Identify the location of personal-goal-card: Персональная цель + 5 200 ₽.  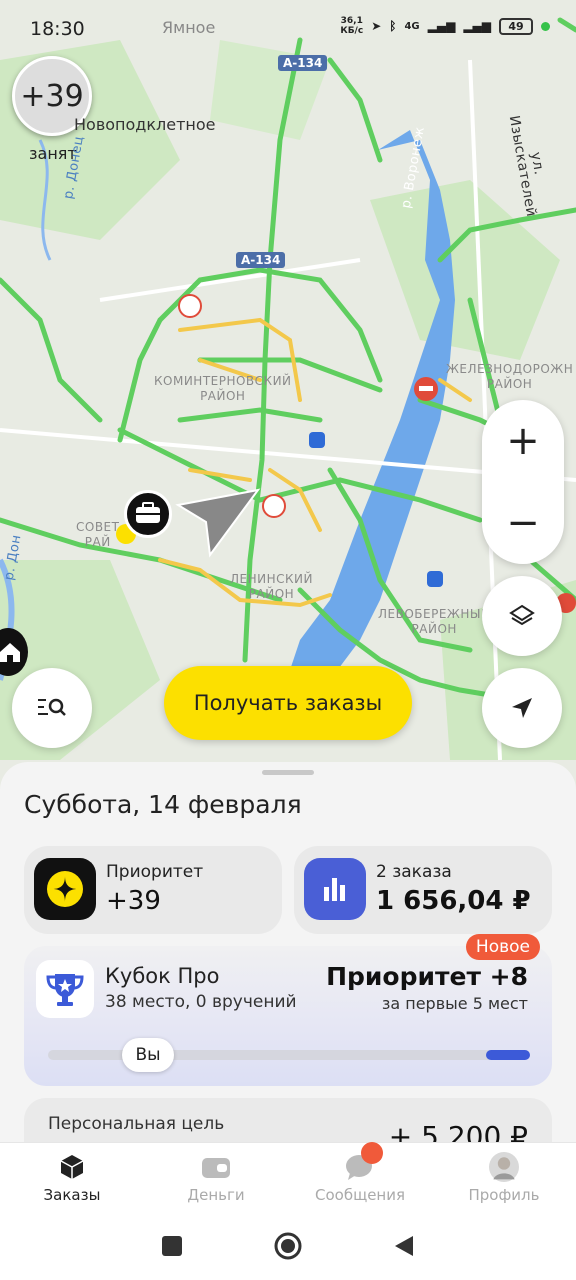
(288, 1120).